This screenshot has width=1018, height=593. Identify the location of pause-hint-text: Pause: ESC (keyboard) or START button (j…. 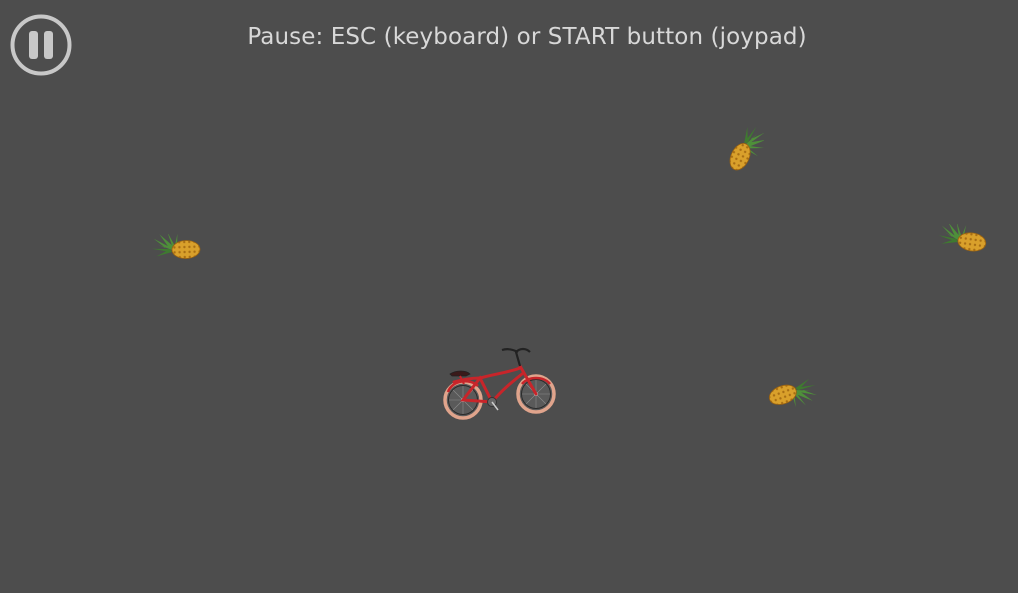
(527, 37).